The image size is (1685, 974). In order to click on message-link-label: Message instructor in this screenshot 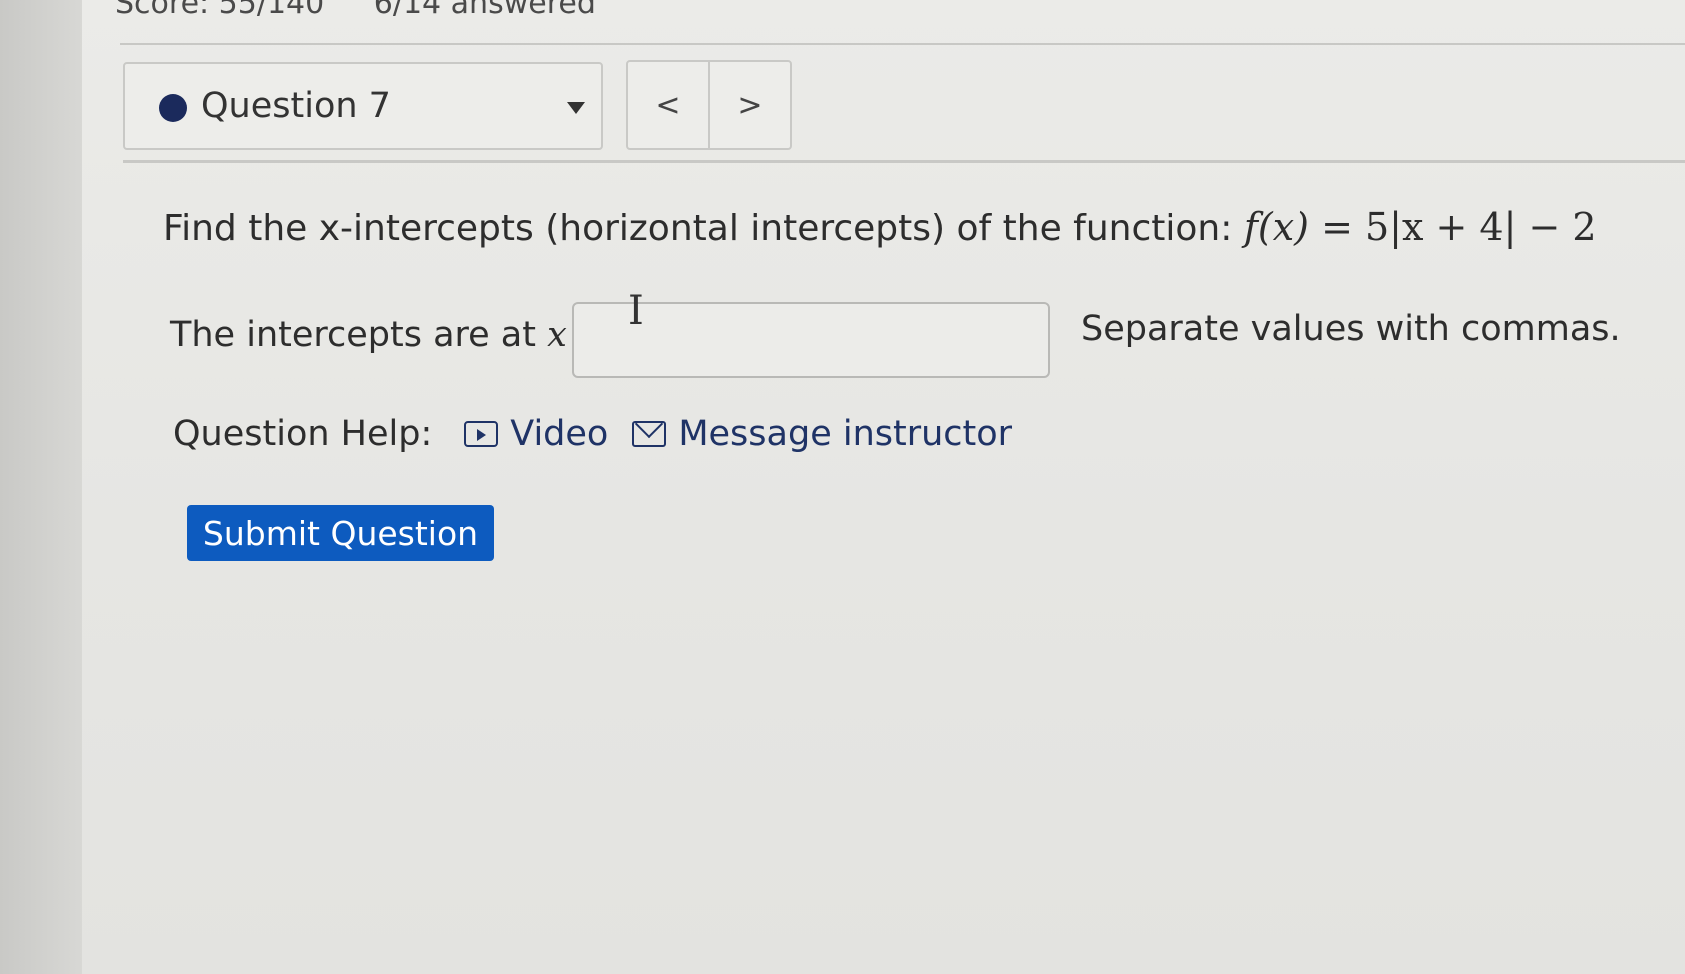, I will do `click(845, 434)`.